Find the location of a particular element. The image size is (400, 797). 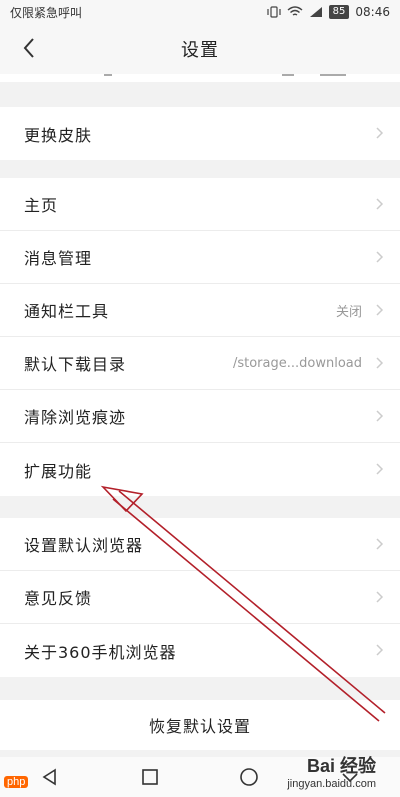

status-right: 85 08:46 is located at coordinates (328, 12).